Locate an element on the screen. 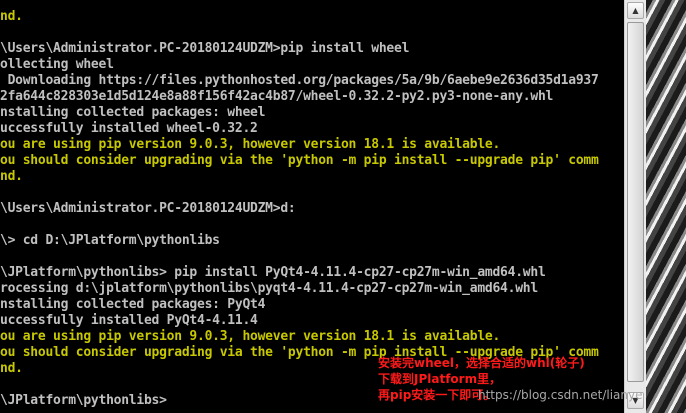 The image size is (686, 413). scroll-thumb is located at coordinates (635, 202).